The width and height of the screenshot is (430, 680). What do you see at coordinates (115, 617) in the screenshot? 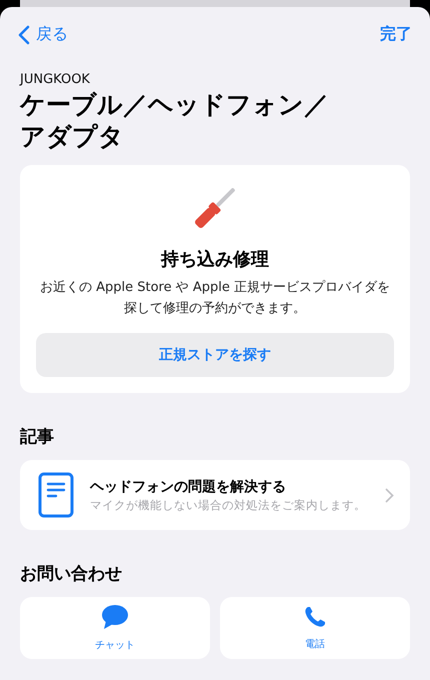
I see `speech-bubble-icon` at bounding box center [115, 617].